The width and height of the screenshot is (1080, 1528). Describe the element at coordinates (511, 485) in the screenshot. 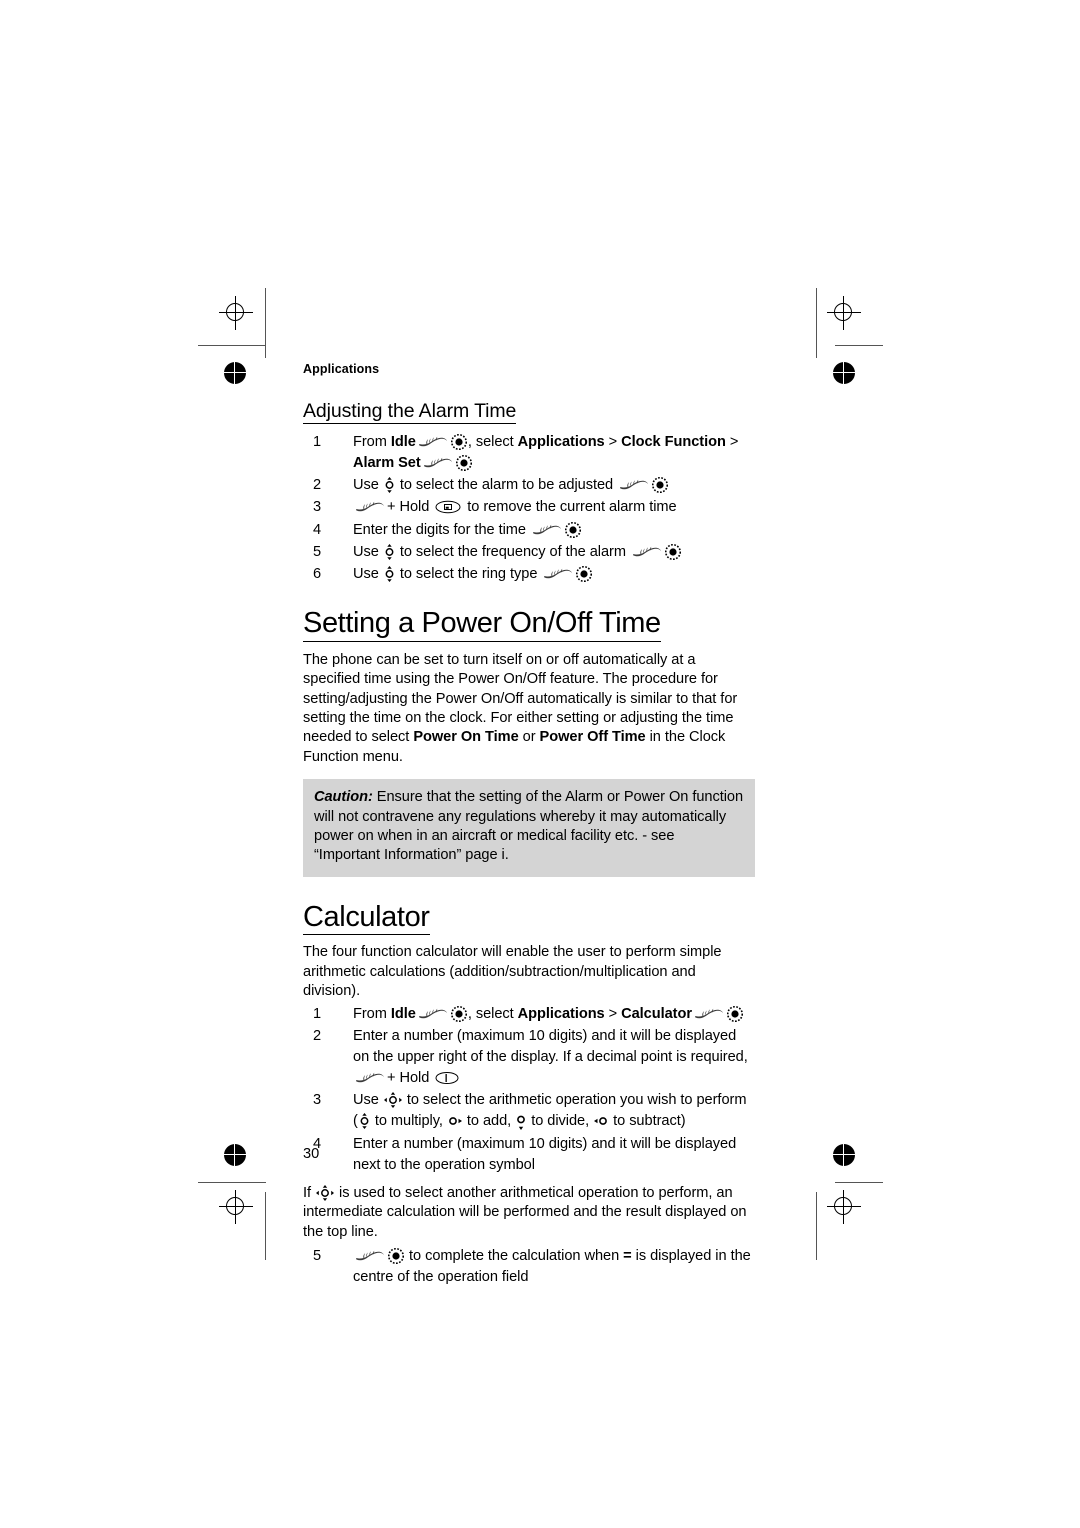

I see `step-text: Use to select the alarm to be adjusted` at that location.